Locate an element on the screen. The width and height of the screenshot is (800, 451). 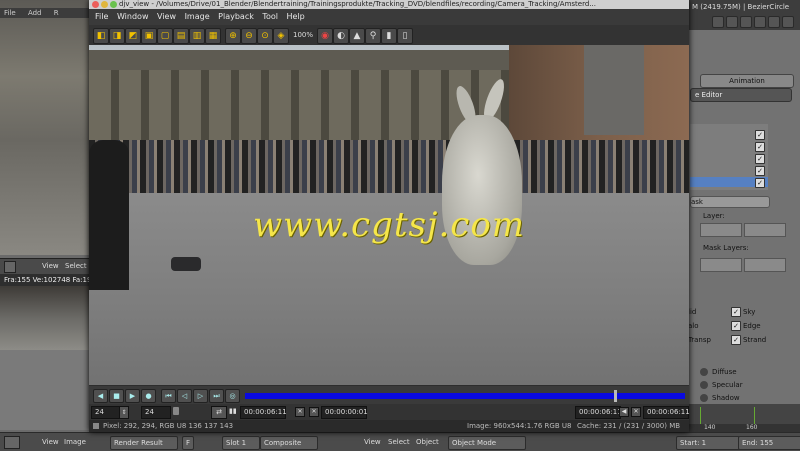
minimize-icon is located at coordinates (104, 4).